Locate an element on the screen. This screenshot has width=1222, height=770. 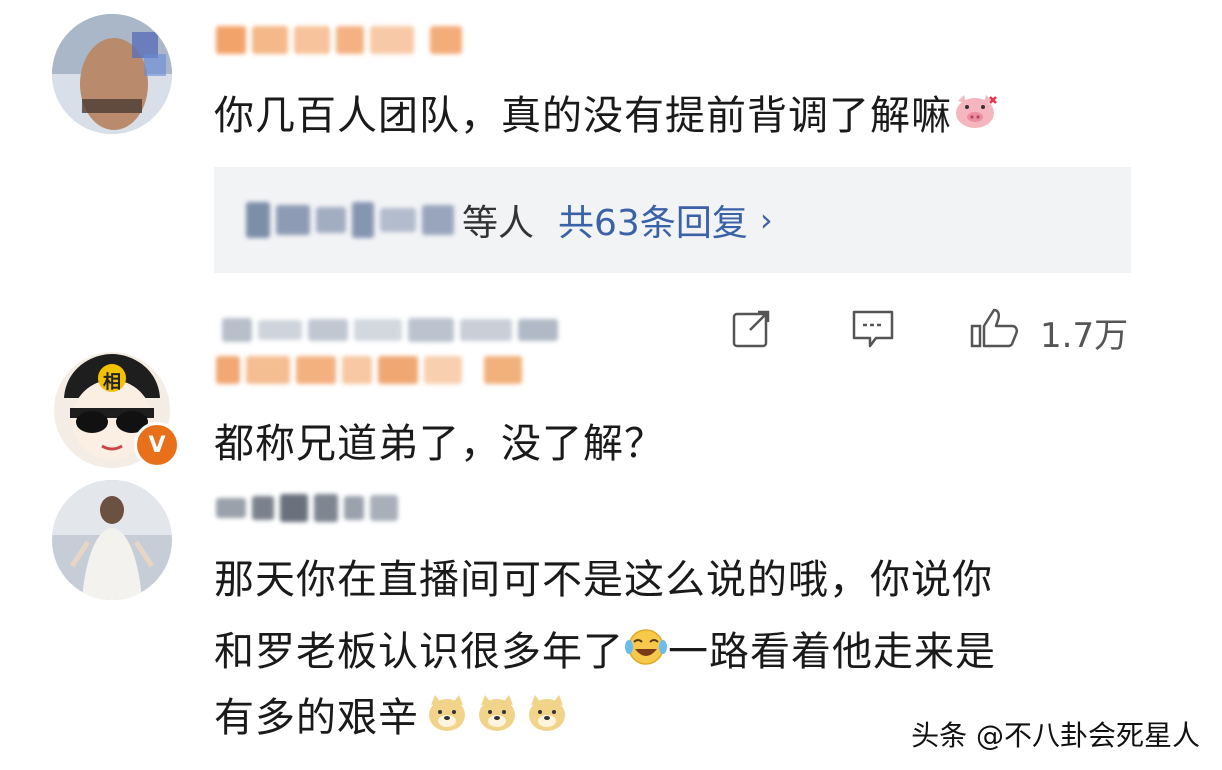
comment-text-part: 有多的艰辛 is located at coordinates (316, 718).